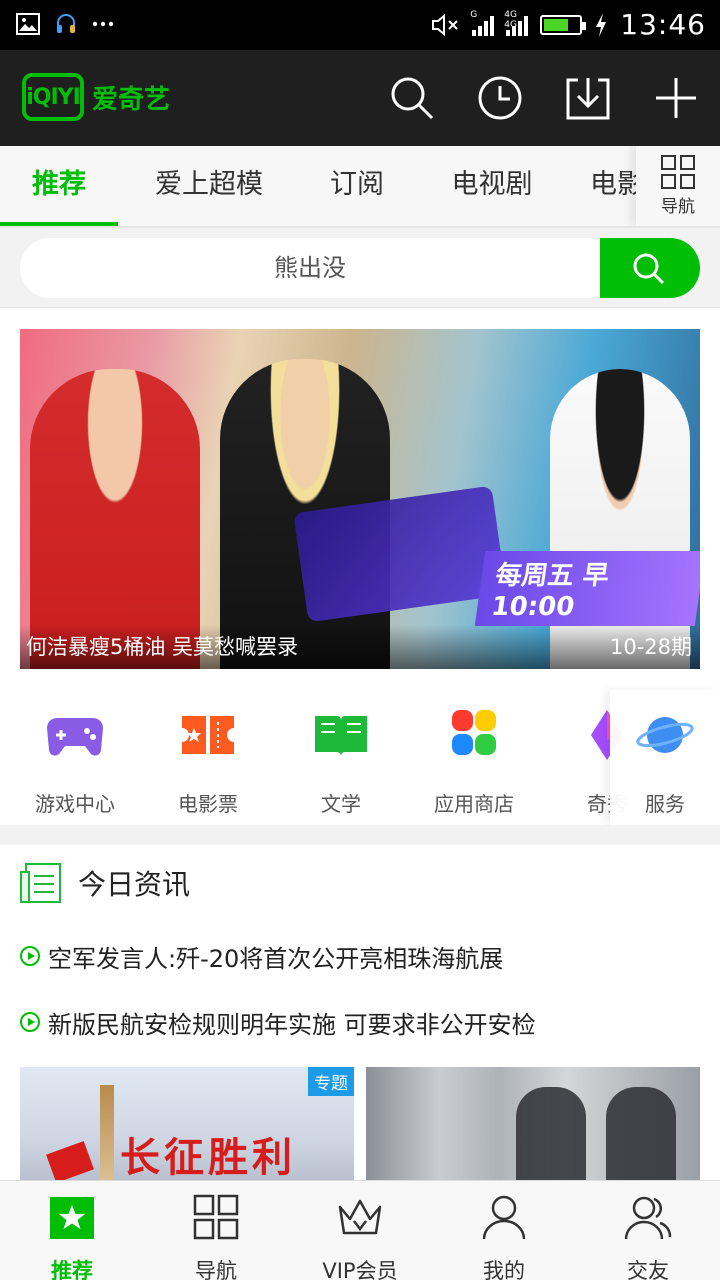 Image resolution: width=720 pixels, height=1280 pixels. I want to click on mute-icon, so click(445, 24).